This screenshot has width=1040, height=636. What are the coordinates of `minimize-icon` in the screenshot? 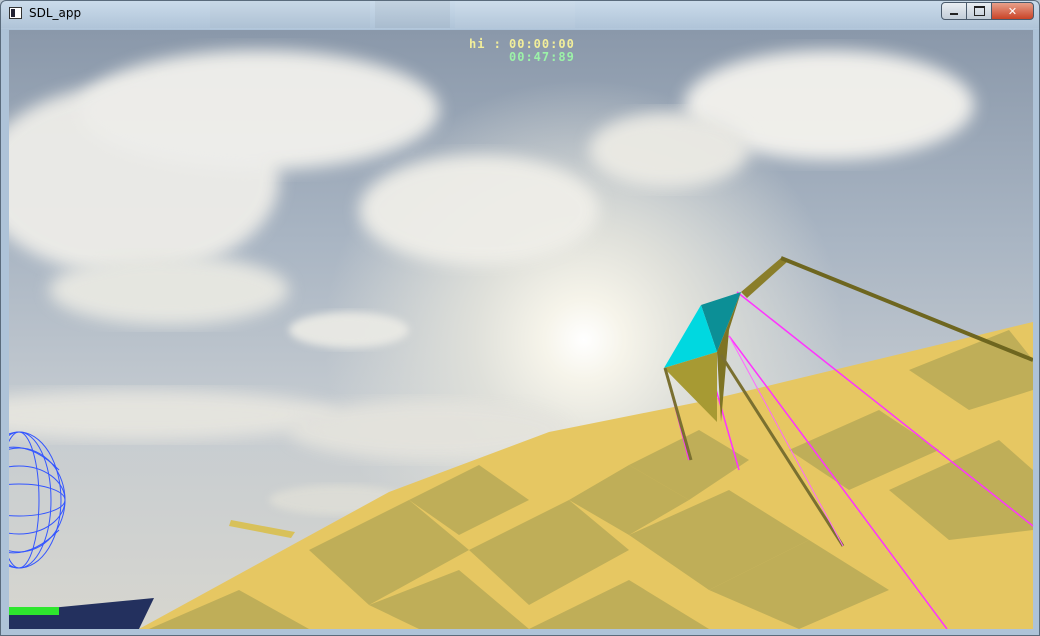 It's located at (954, 14).